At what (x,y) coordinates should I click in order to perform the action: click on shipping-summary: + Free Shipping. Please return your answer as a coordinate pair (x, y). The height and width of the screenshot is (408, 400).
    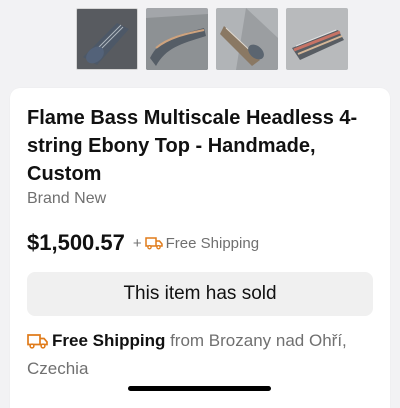
    Looking at the image, I should click on (196, 243).